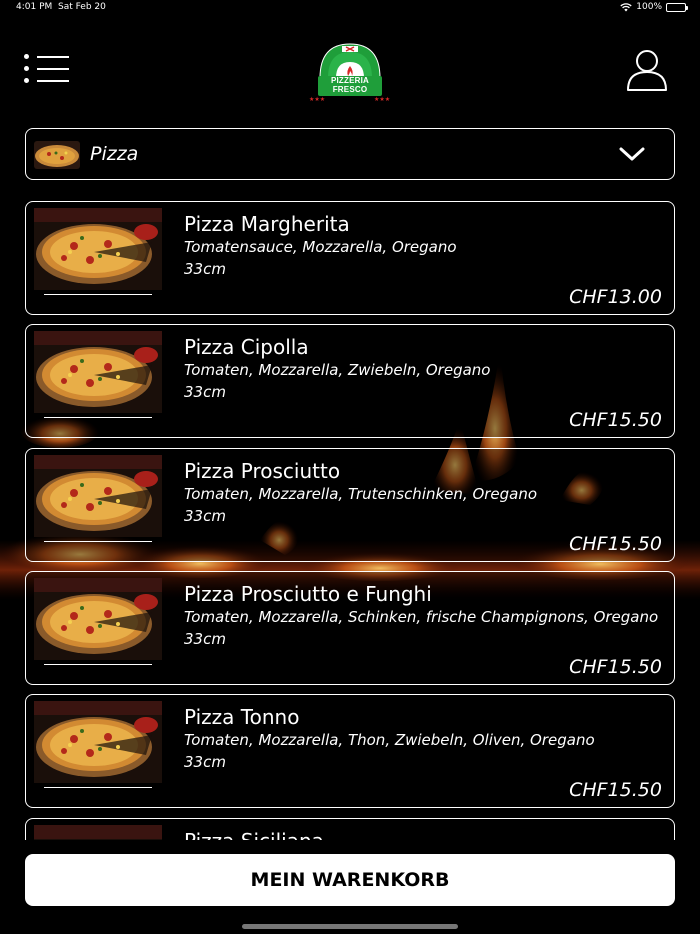  Describe the element at coordinates (46, 56) in the screenshot. I see `menu-icon` at that location.